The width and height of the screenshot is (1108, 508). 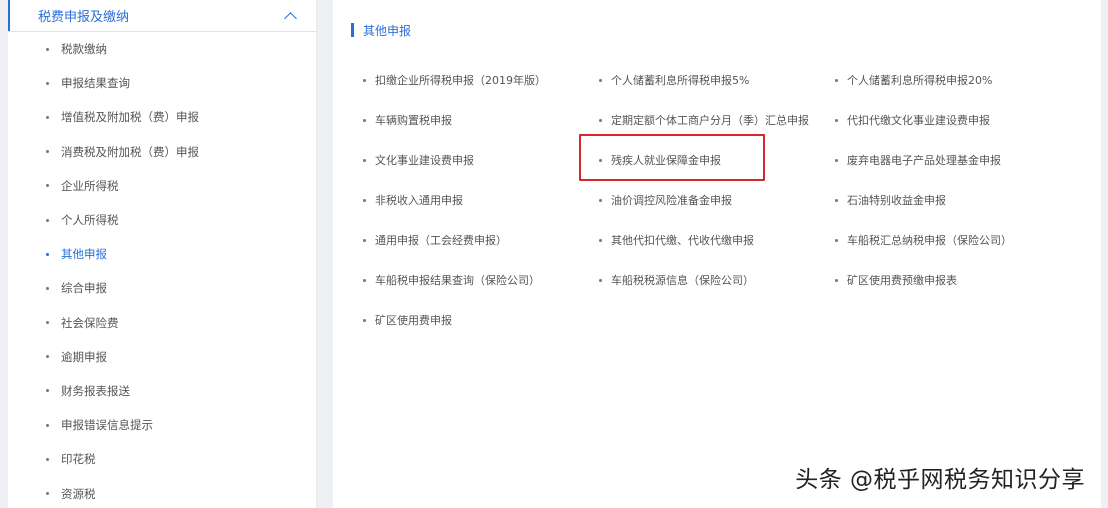 What do you see at coordinates (953, 200) in the screenshot?
I see `filing-option-oil-special-gain: 石油特别收益金申报` at bounding box center [953, 200].